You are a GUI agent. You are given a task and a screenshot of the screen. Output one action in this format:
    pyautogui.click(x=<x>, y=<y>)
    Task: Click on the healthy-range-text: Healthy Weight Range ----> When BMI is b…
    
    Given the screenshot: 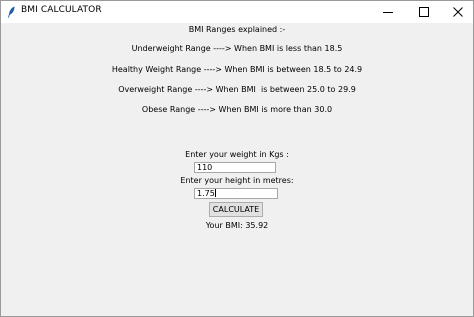 What is the action you would take?
    pyautogui.click(x=237, y=69)
    